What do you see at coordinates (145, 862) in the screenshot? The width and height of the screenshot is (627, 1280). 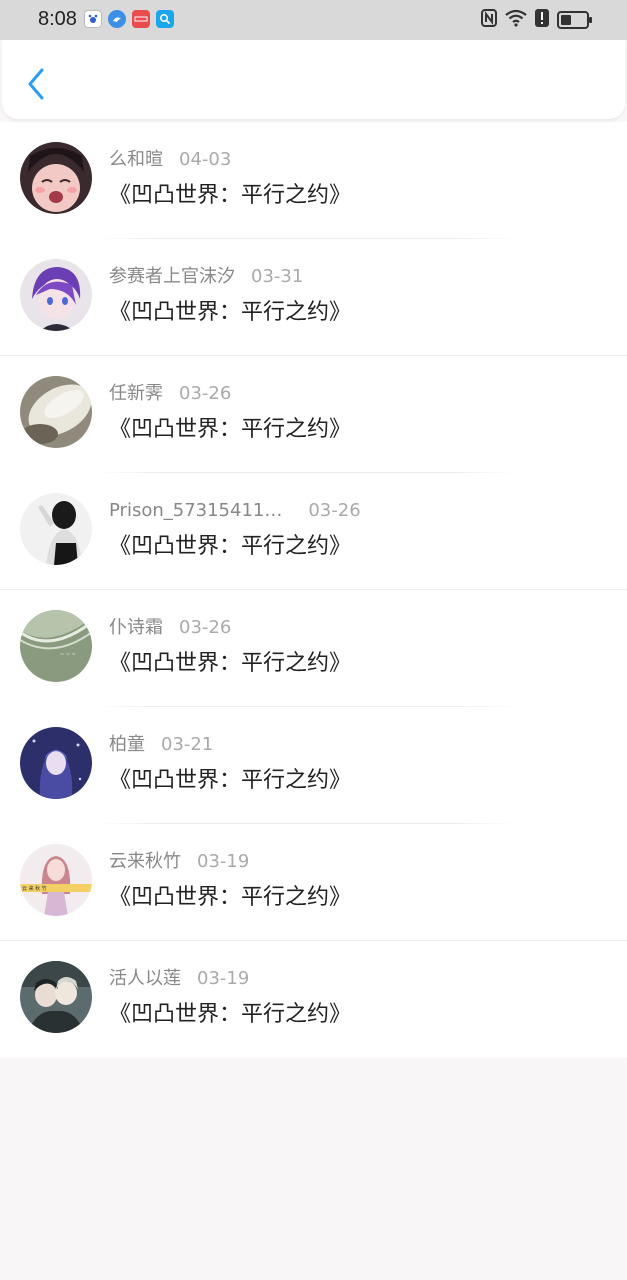 I see `user-name: 云来秋竹` at bounding box center [145, 862].